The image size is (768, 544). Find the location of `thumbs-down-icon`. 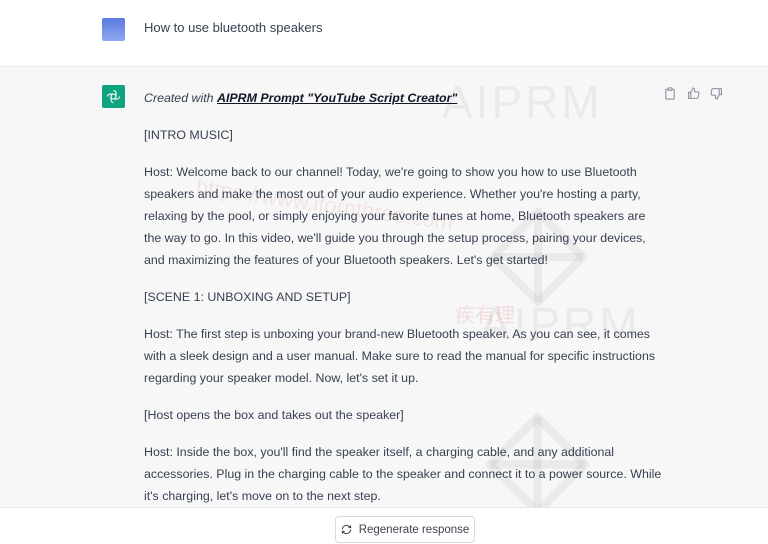

thumbs-down-icon is located at coordinates (716, 93).